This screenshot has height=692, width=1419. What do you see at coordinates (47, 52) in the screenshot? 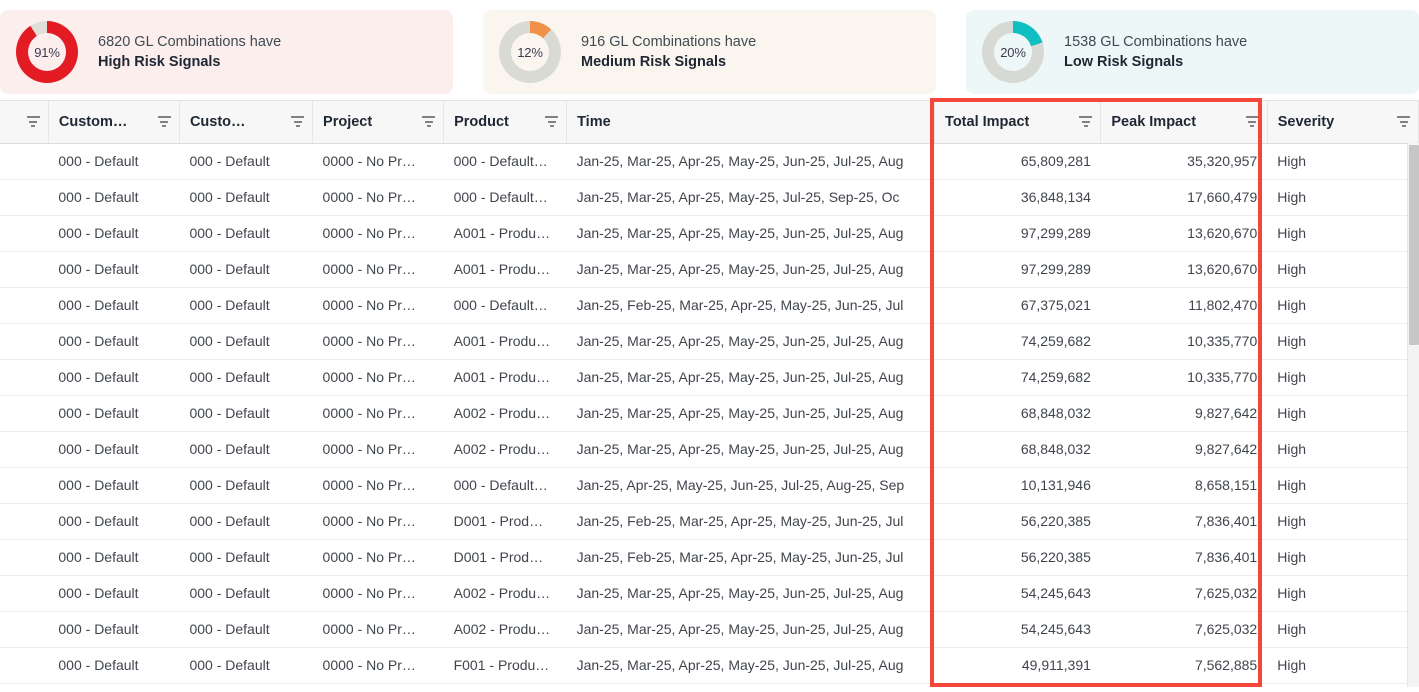
I see `kpi-percent-high: 91%` at bounding box center [47, 52].